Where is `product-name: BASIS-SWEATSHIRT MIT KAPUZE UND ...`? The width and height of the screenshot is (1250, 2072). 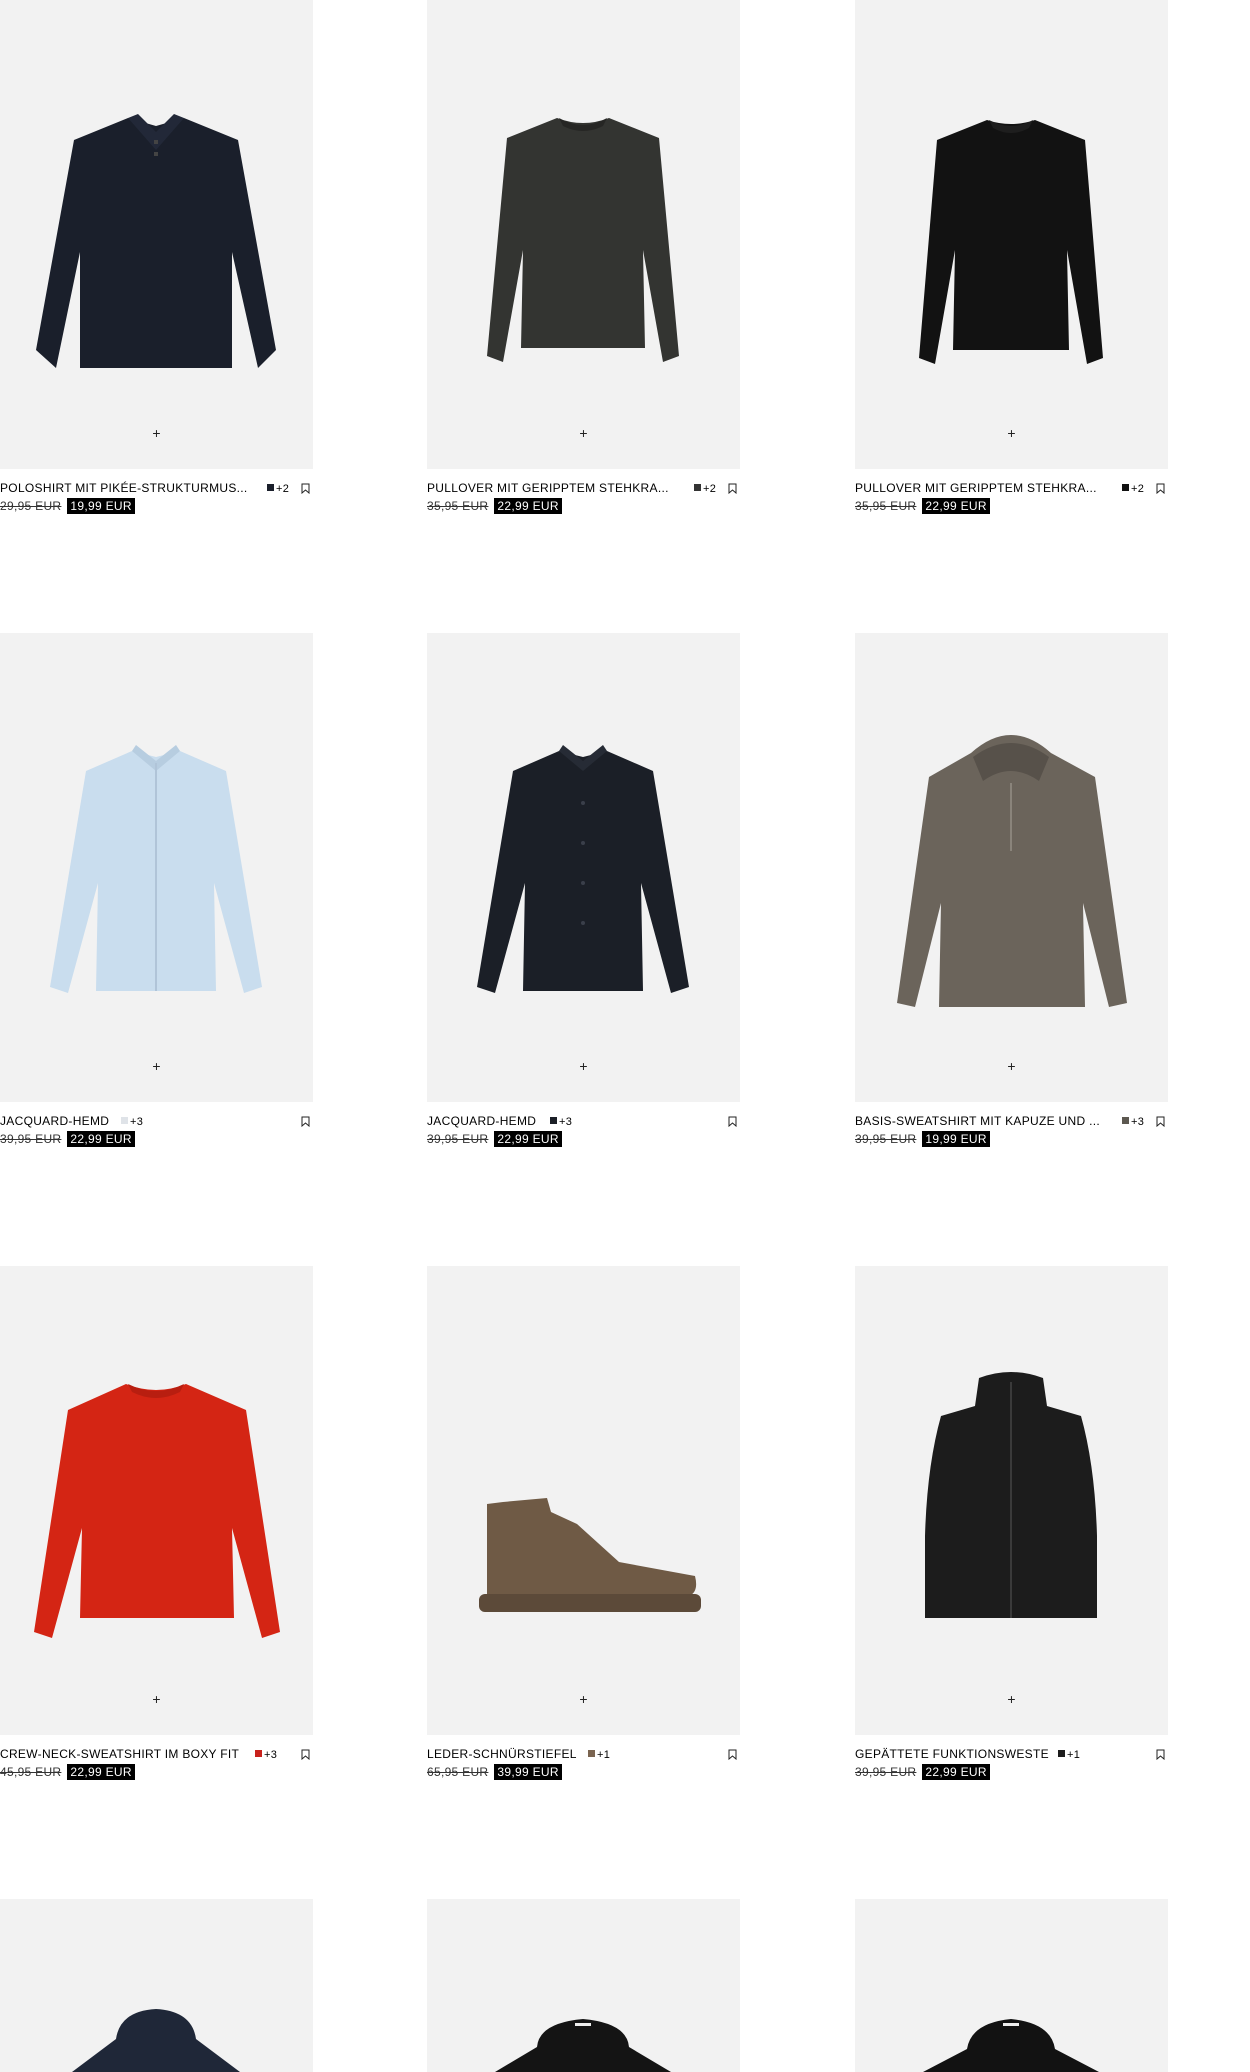 product-name: BASIS-SWEATSHIRT MIT KAPUZE UND ... is located at coordinates (977, 1121).